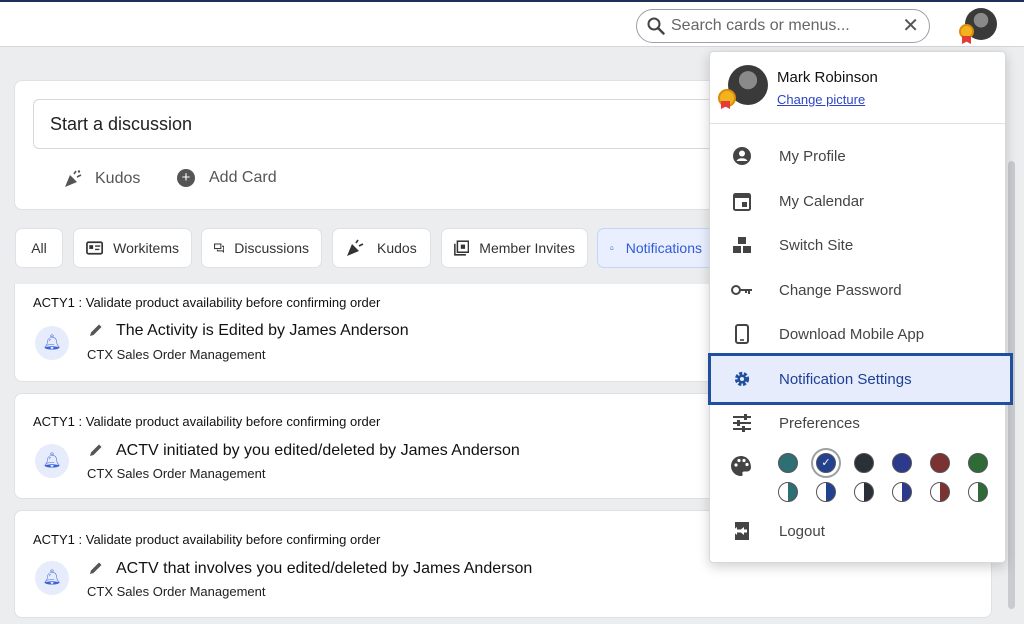  Describe the element at coordinates (186, 178) in the screenshot. I see `plus-circle-icon: +` at that location.